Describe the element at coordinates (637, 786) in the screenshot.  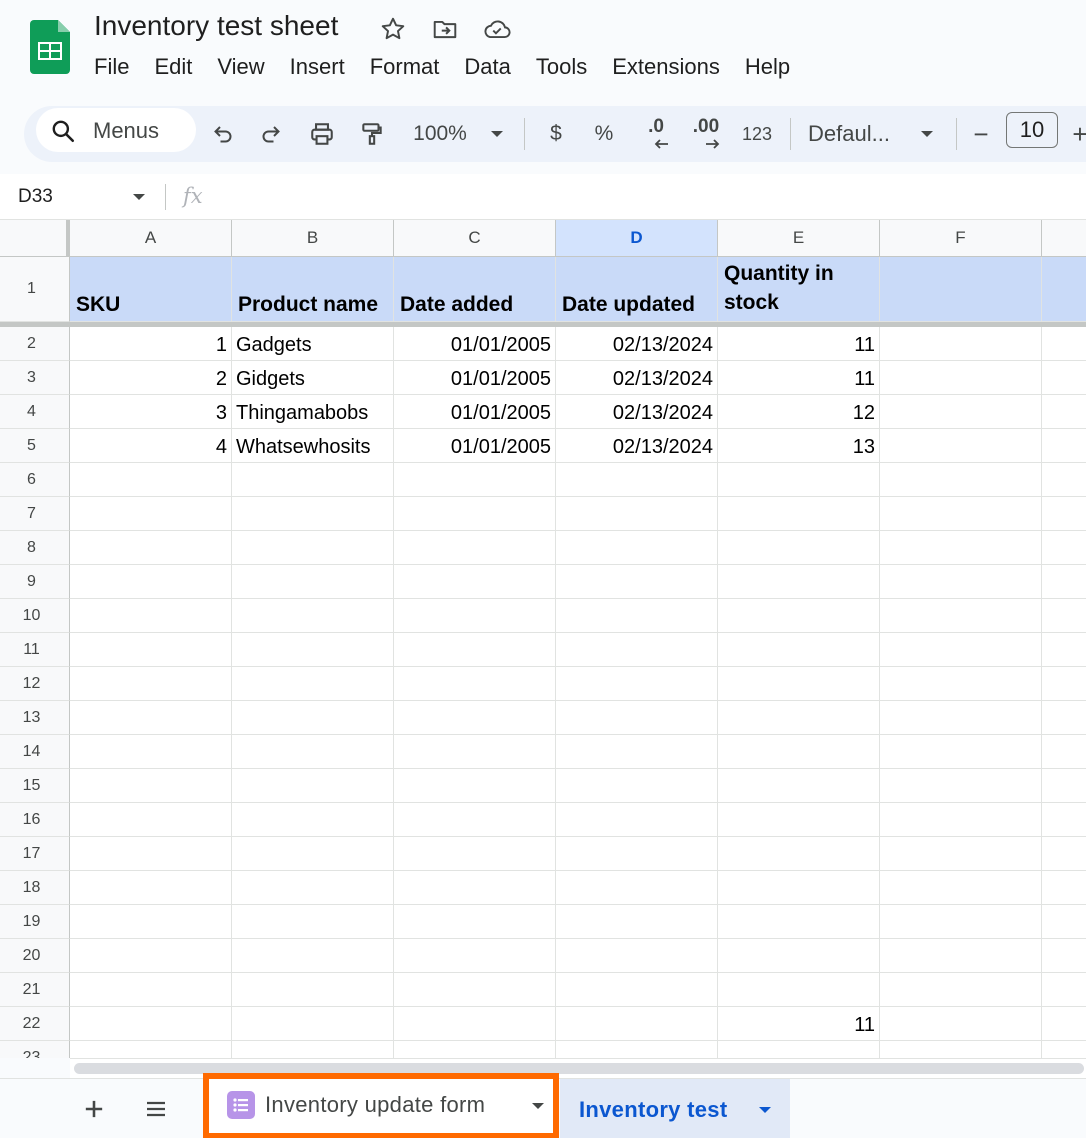
I see `cell-D15` at that location.